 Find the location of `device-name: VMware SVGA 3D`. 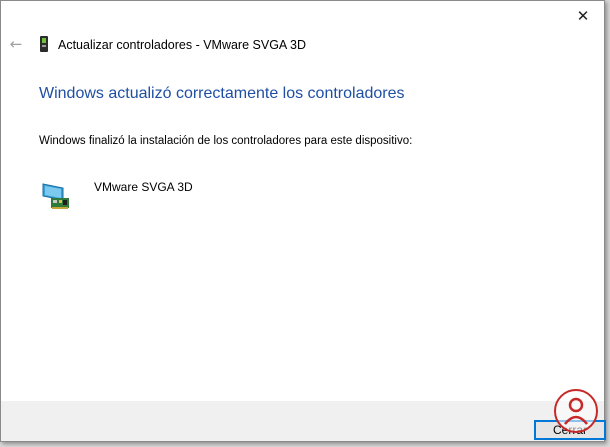

device-name: VMware SVGA 3D is located at coordinates (143, 187).